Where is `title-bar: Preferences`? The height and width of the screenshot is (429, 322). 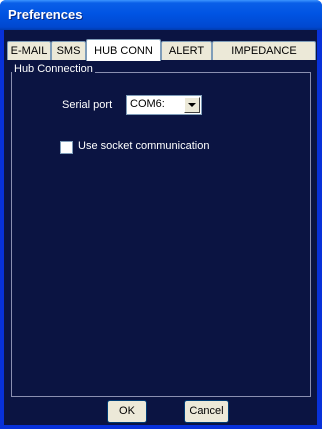 title-bar: Preferences is located at coordinates (161, 15).